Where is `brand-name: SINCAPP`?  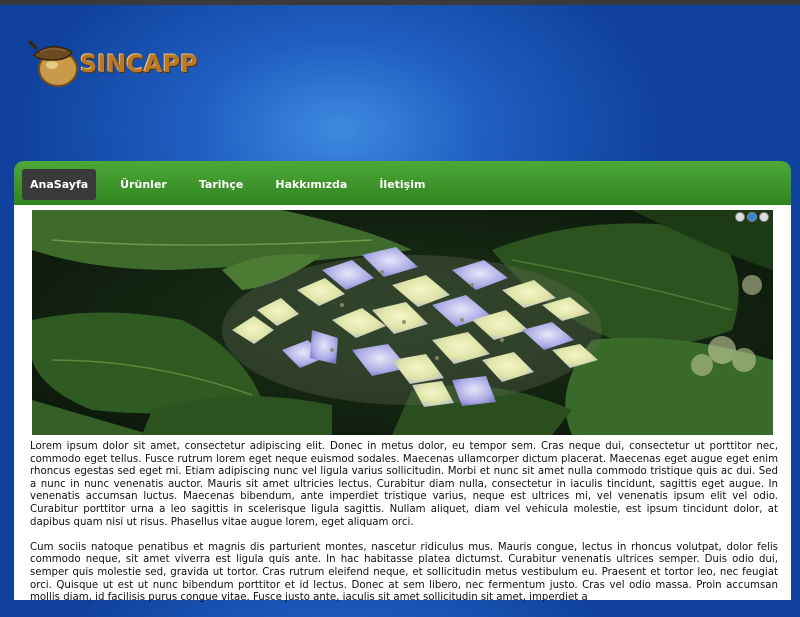 brand-name: SINCAPP is located at coordinates (139, 64).